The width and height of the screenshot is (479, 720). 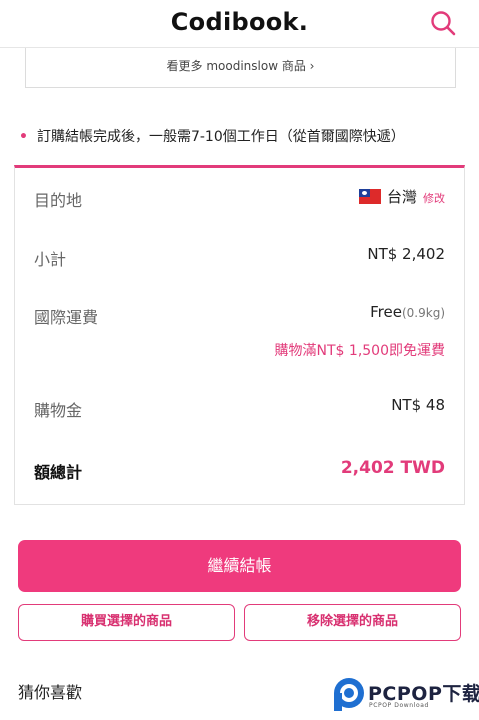 I want to click on recommend-heading: 猜你喜歡, so click(x=50, y=692).